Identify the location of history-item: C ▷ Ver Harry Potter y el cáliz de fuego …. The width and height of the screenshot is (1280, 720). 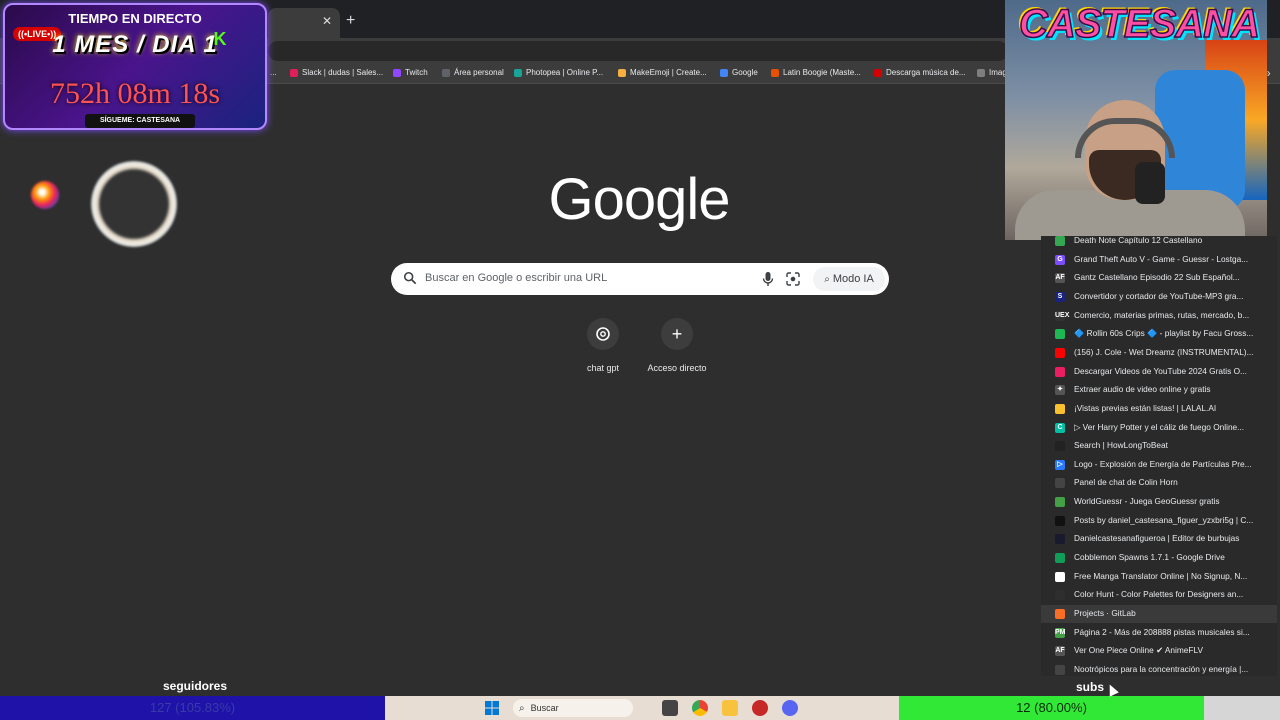
(1159, 428).